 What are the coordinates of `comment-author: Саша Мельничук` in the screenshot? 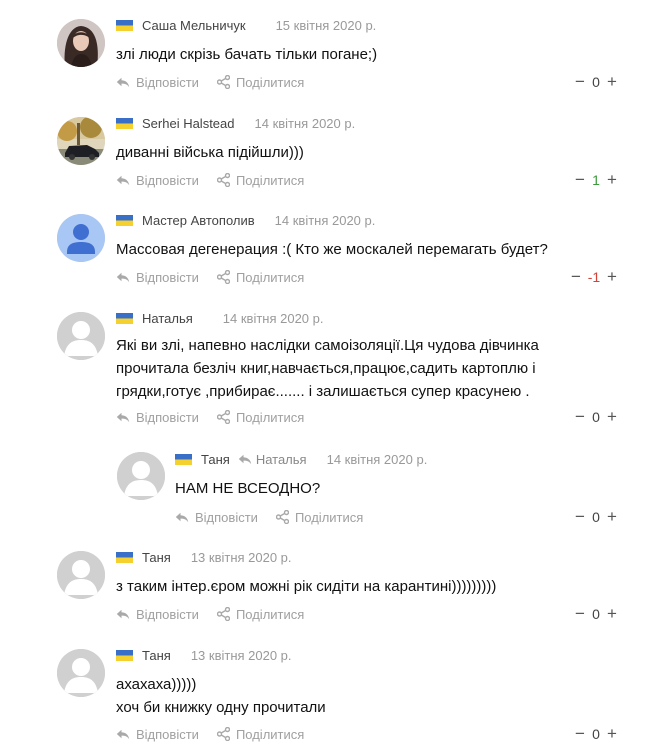 It's located at (194, 25).